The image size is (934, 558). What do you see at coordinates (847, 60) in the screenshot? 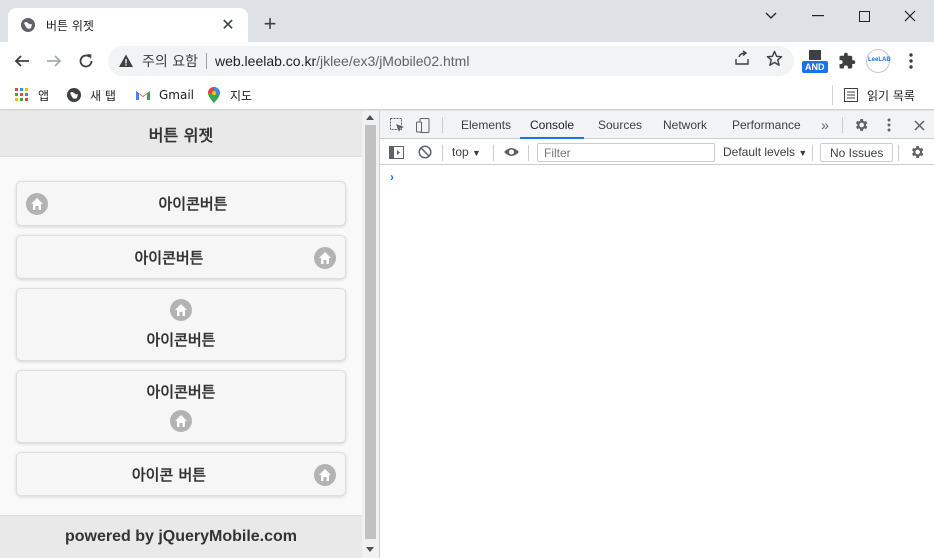
I see `puzzle-icon` at bounding box center [847, 60].